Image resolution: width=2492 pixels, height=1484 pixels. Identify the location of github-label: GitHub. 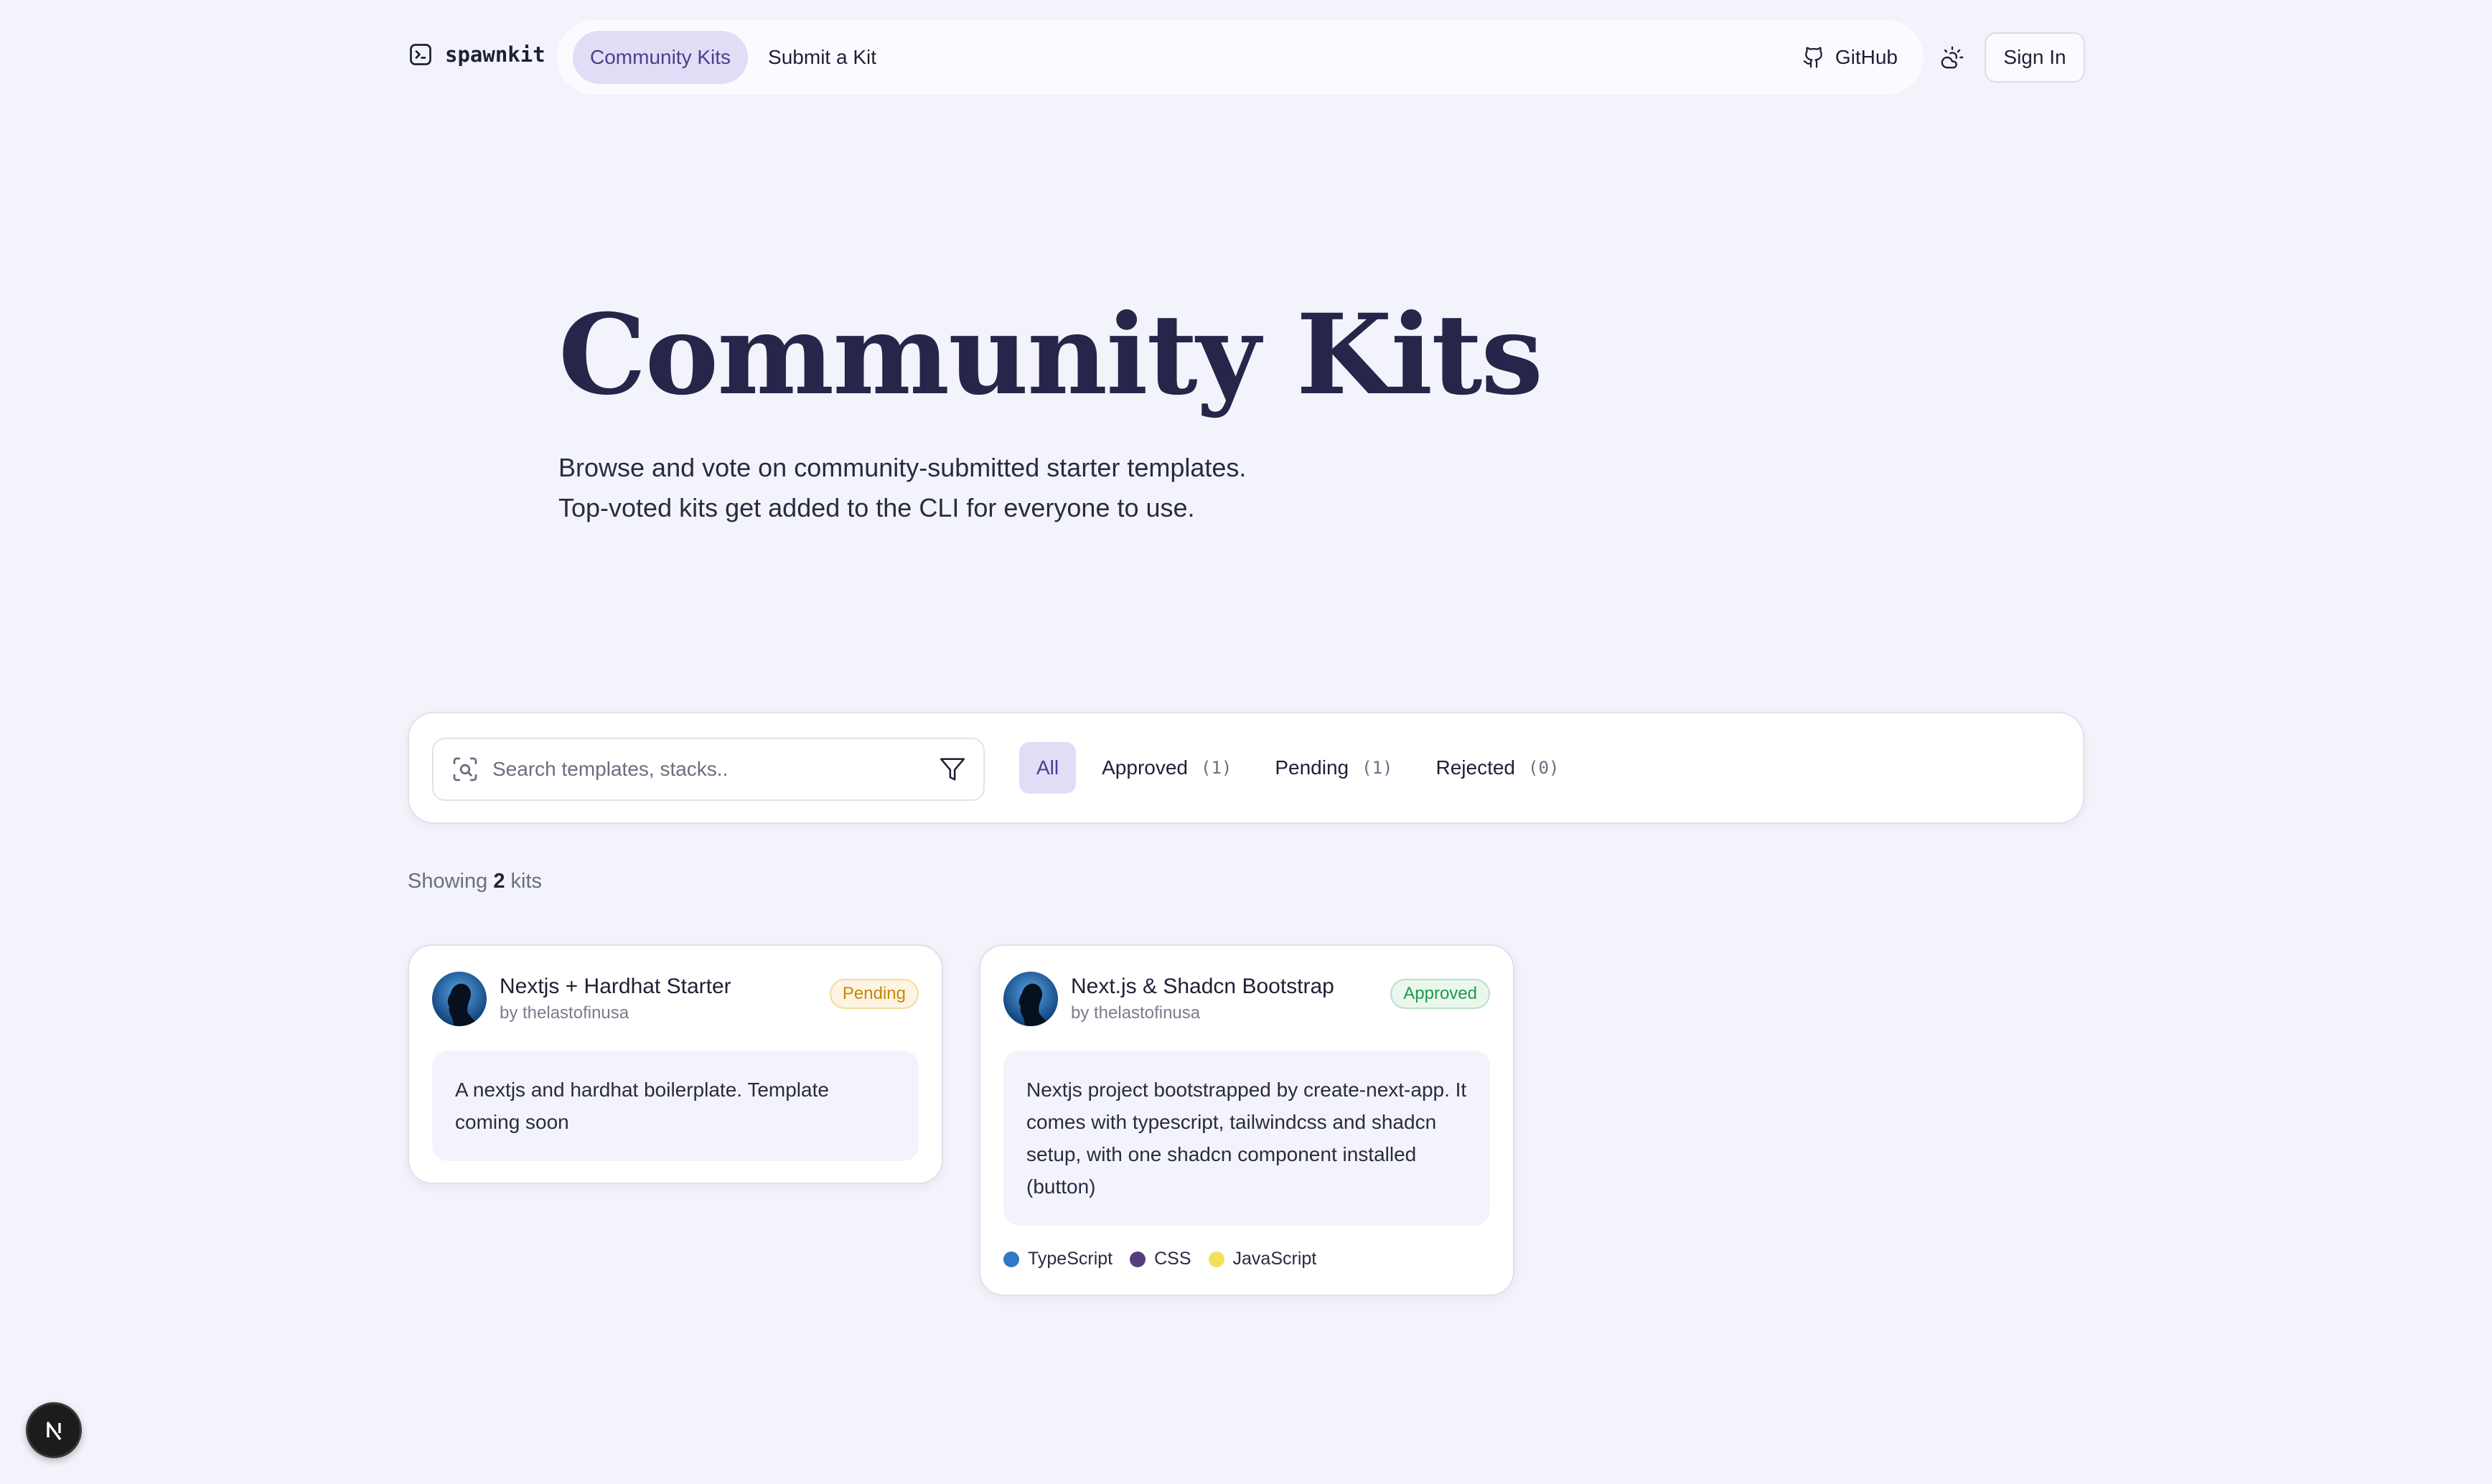
(1867, 57).